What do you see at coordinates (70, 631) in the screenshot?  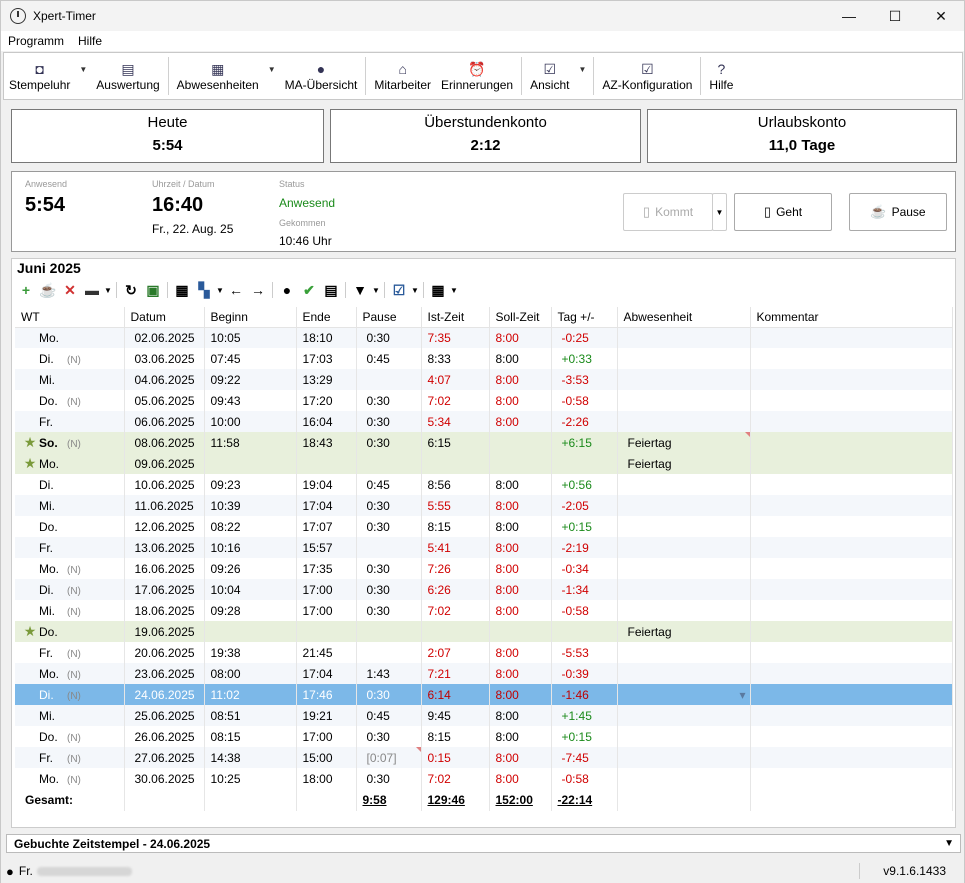 I see `cell-wt: ★ Do.` at bounding box center [70, 631].